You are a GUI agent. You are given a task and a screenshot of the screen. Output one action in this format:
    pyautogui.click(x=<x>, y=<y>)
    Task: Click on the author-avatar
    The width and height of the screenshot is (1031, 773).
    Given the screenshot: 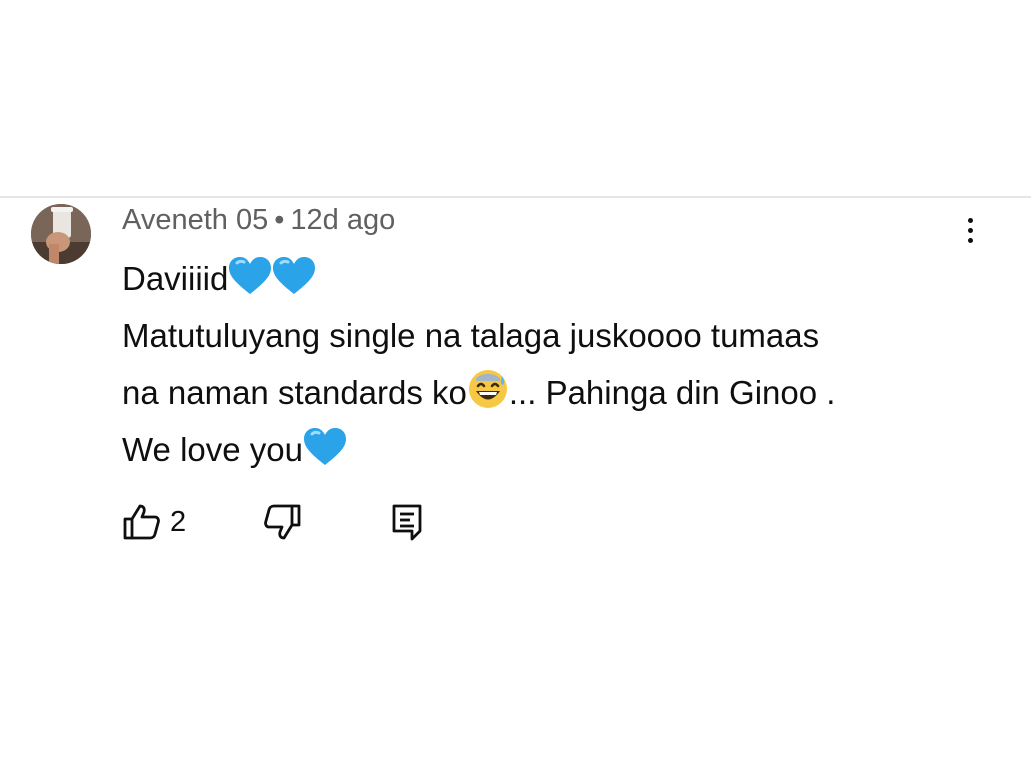 What is the action you would take?
    pyautogui.click(x=61, y=234)
    